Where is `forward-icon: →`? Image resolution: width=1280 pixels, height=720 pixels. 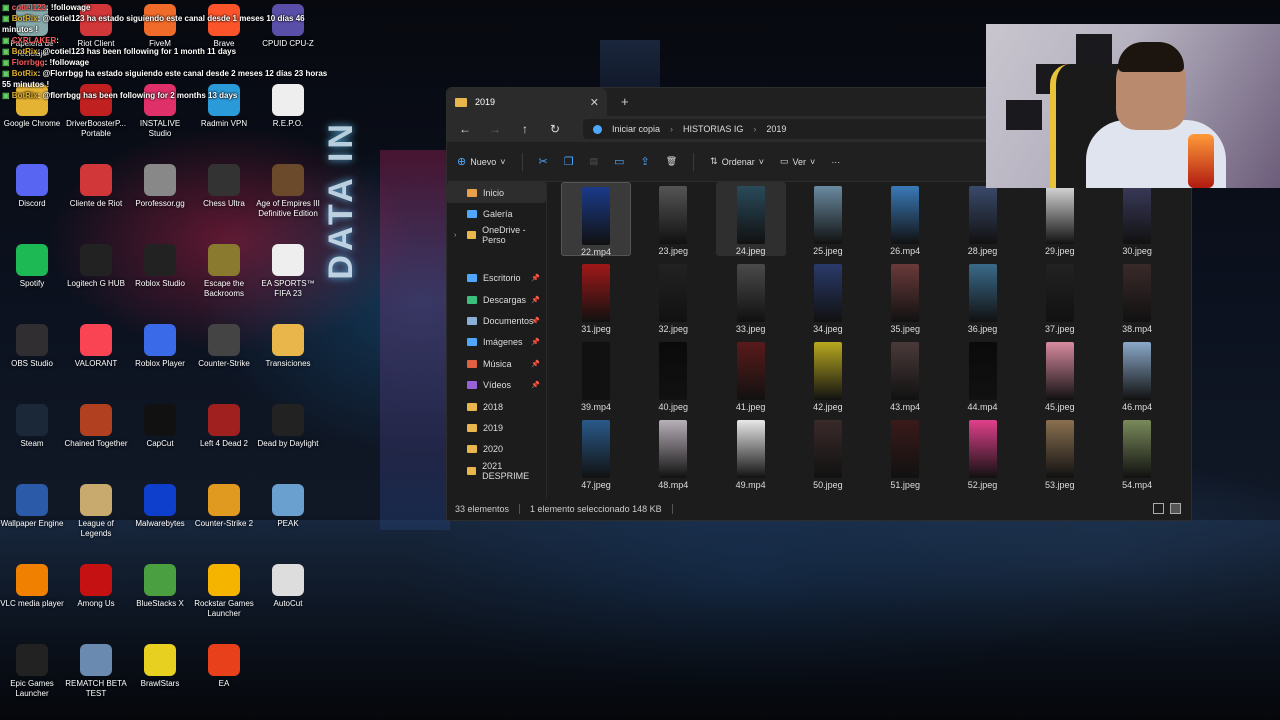 forward-icon: → is located at coordinates (495, 129).